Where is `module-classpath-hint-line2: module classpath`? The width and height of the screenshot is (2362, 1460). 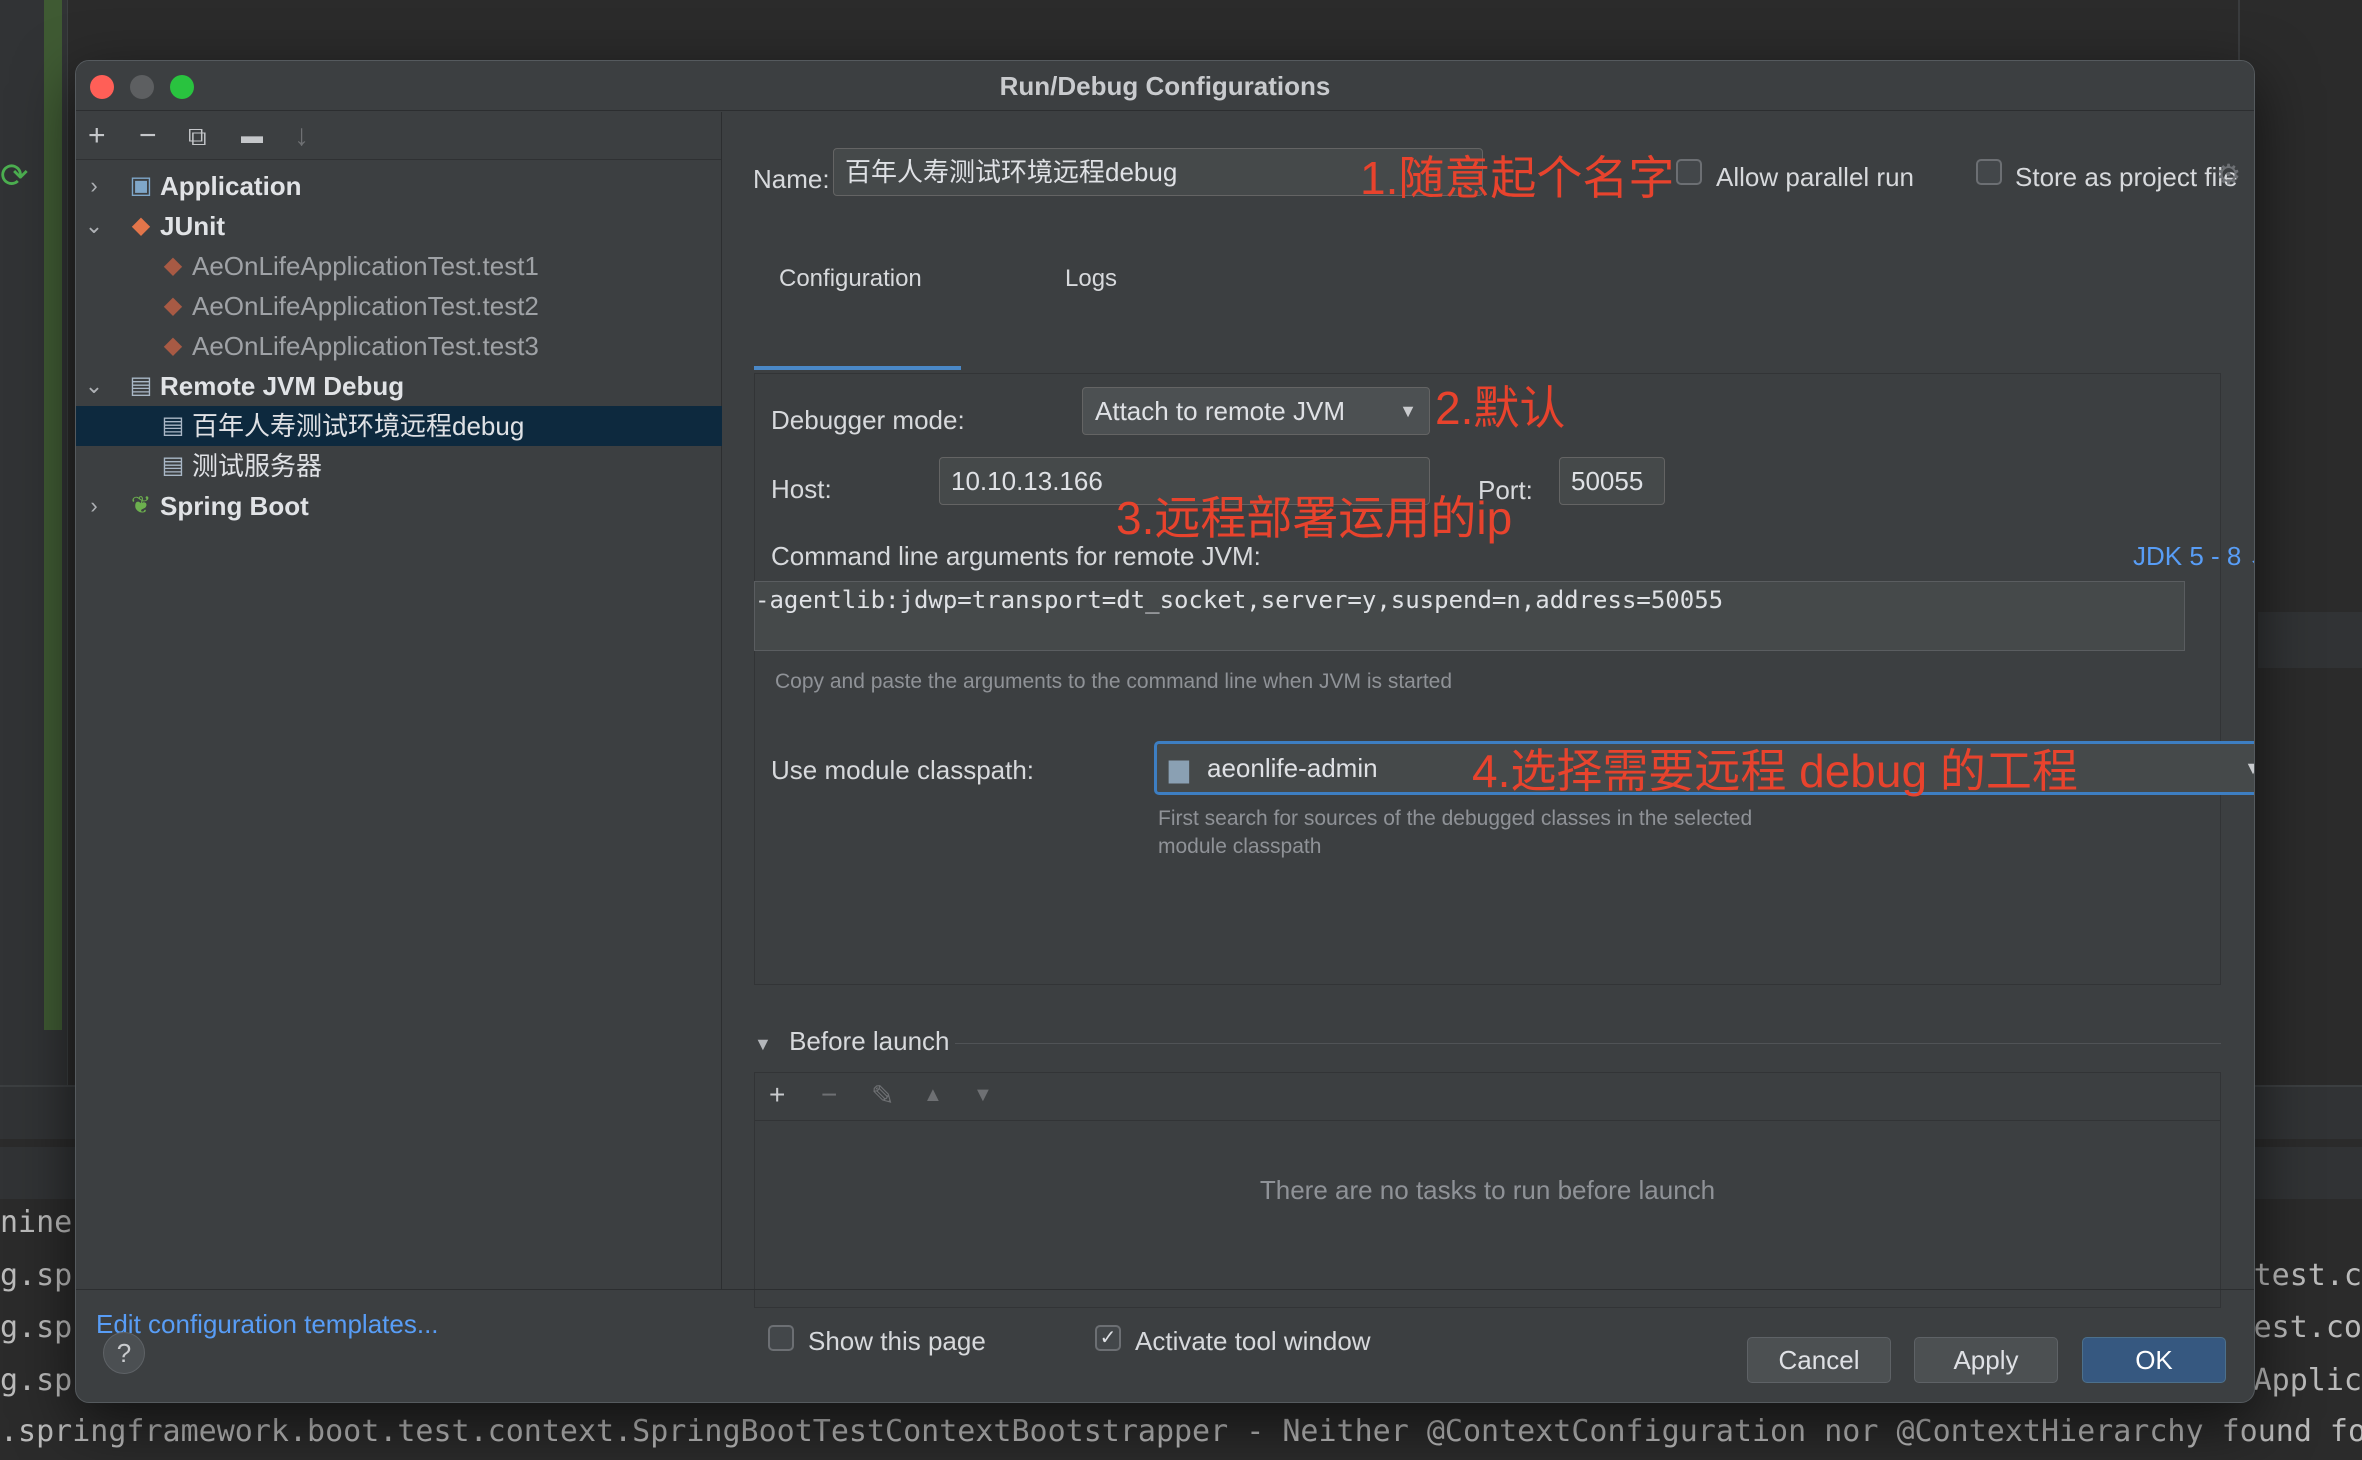
module-classpath-hint-line2: module classpath is located at coordinates (1240, 846).